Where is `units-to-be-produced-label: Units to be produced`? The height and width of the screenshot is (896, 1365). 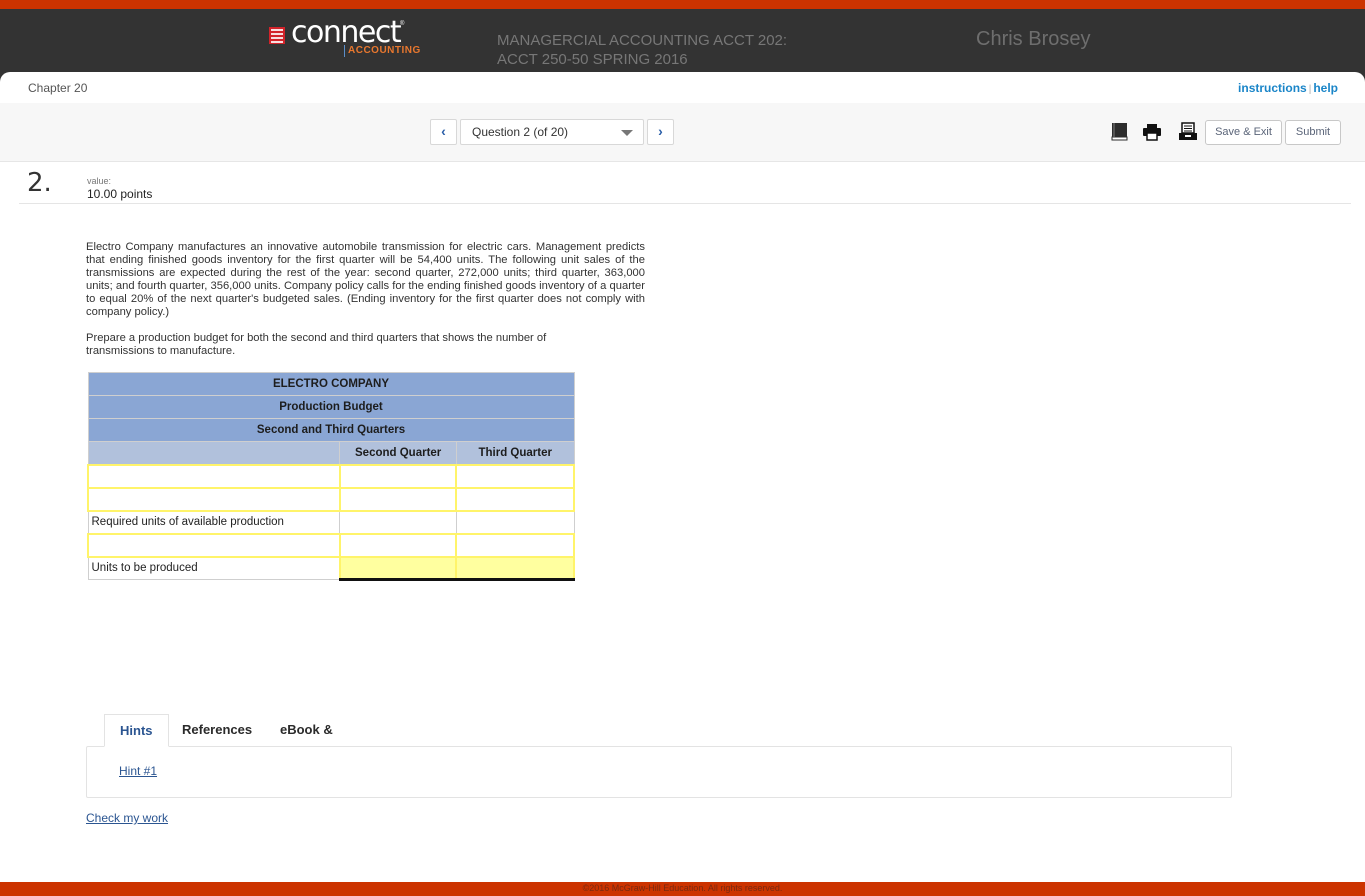 units-to-be-produced-label: Units to be produced is located at coordinates (214, 568).